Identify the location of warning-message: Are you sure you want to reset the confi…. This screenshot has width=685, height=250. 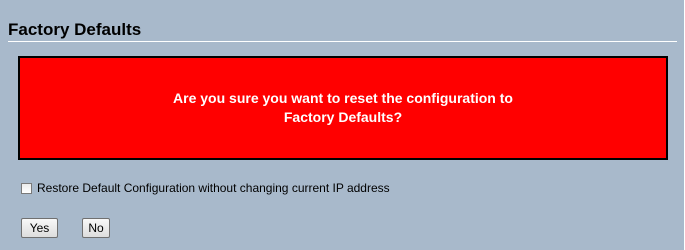
(343, 108).